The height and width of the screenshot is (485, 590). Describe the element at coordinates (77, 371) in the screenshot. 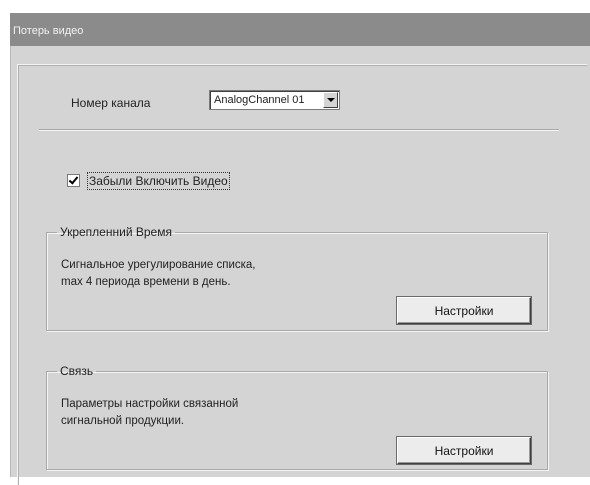

I see `link-group-legend: Связь` at that location.